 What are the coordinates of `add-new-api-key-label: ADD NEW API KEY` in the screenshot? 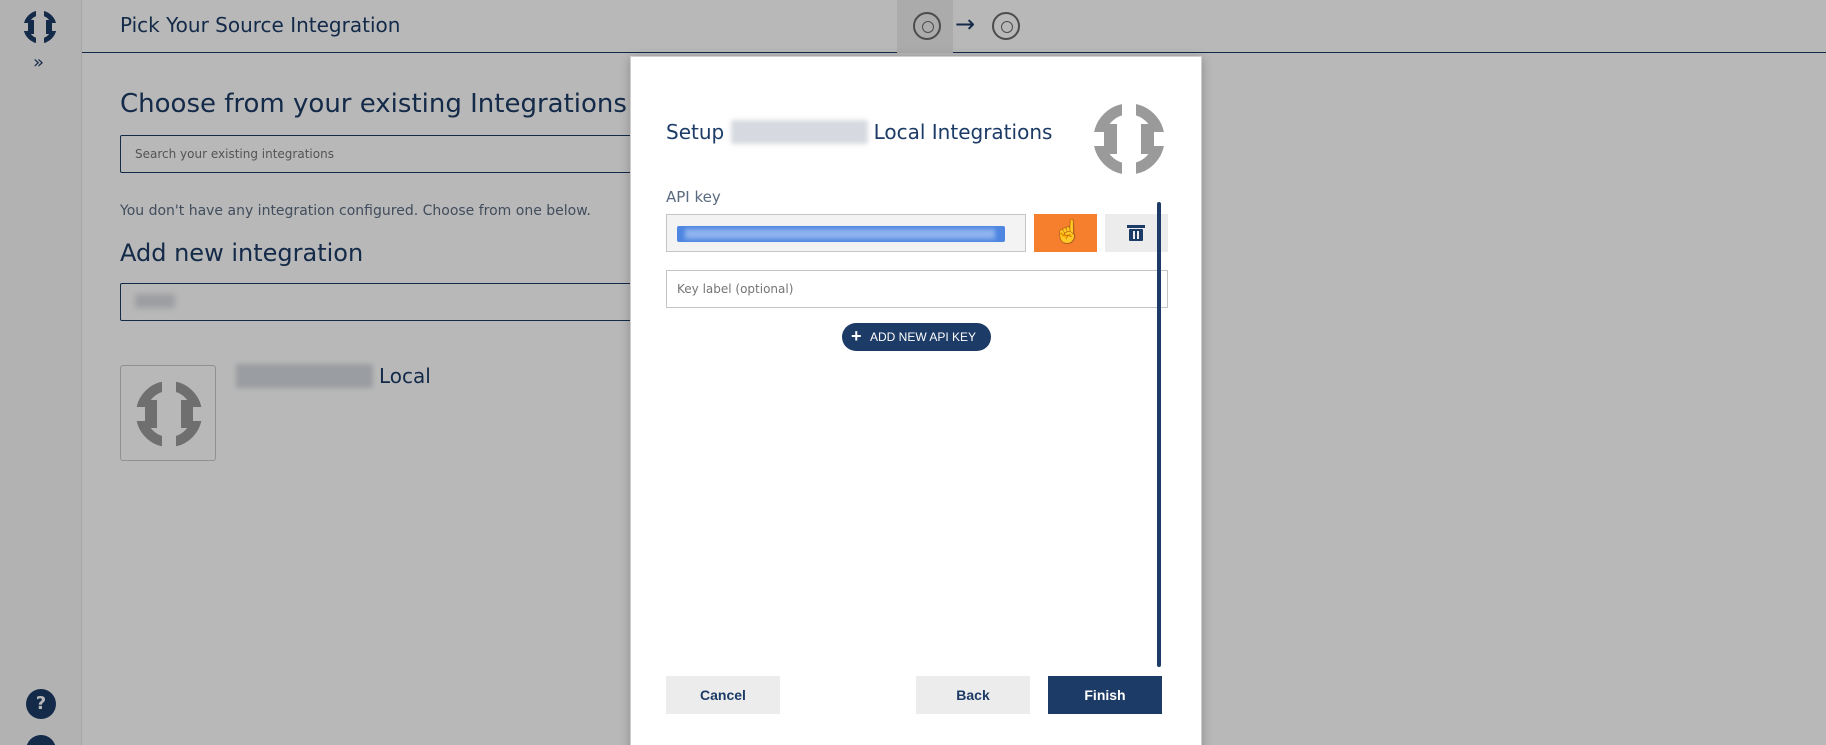 It's located at (923, 337).